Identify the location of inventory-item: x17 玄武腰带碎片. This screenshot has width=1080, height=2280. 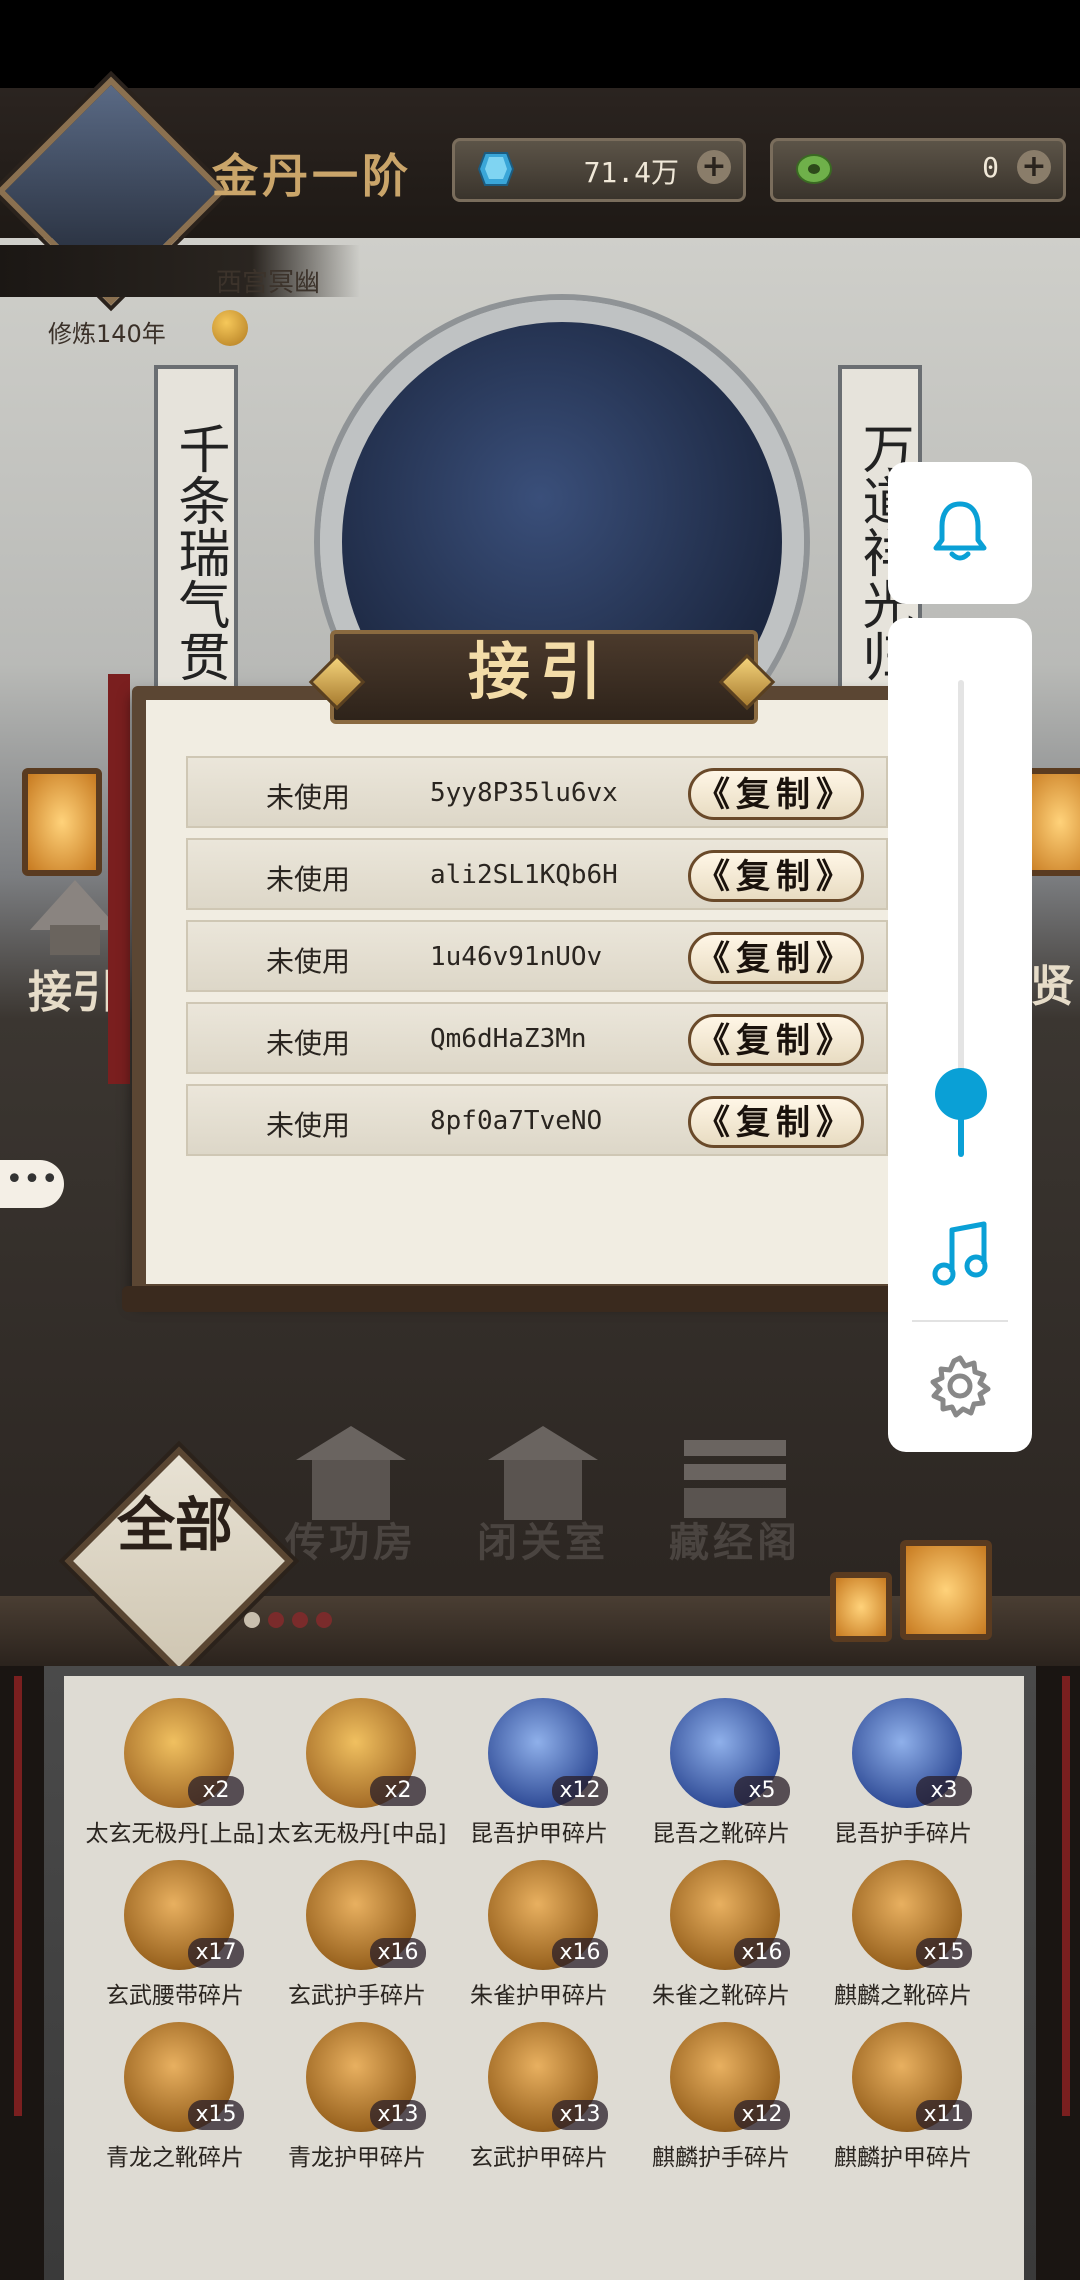
(173, 1932).